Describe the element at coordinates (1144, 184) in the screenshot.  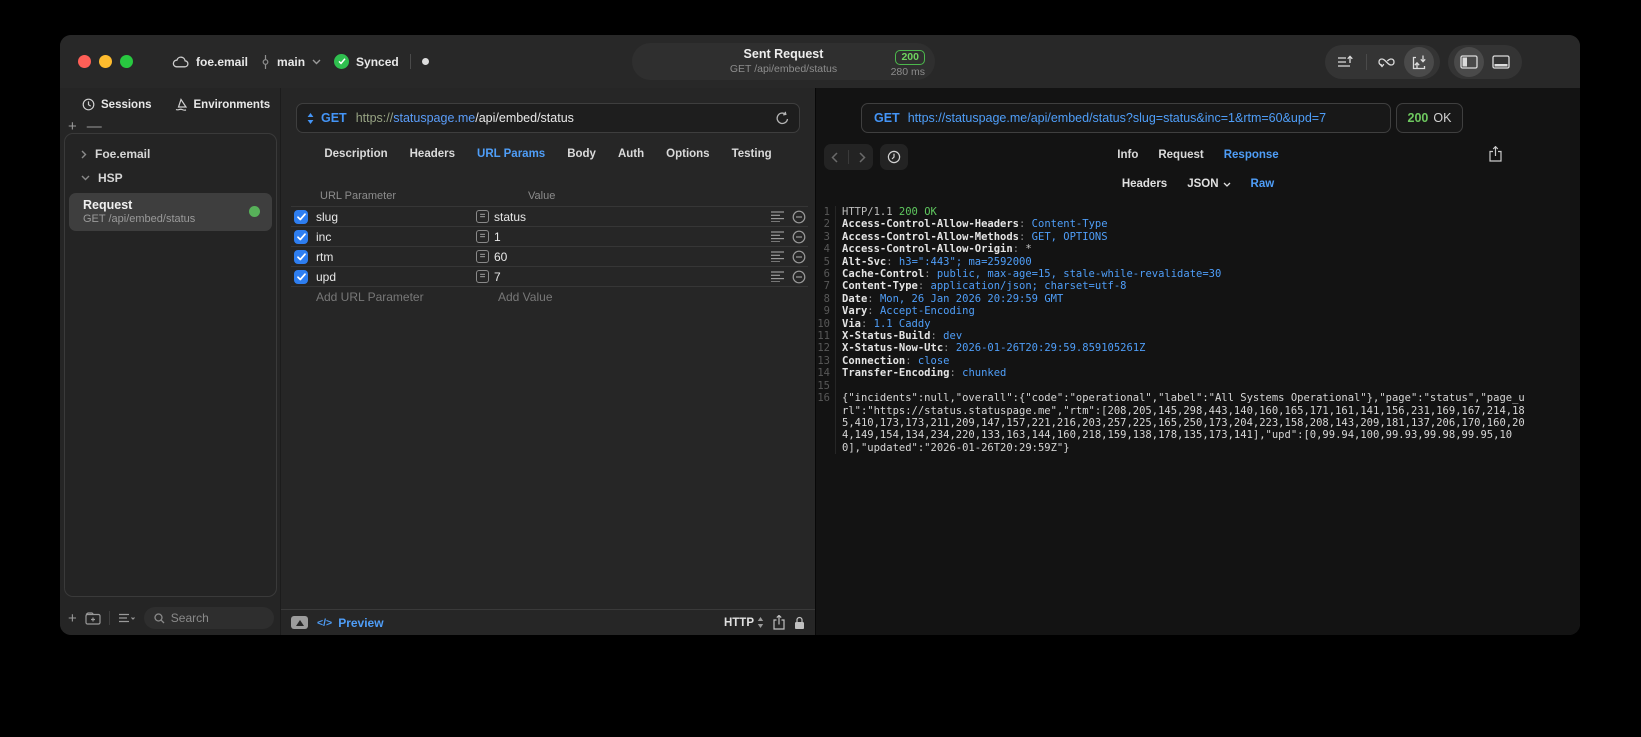
I see `subtab-headers: Headers` at that location.